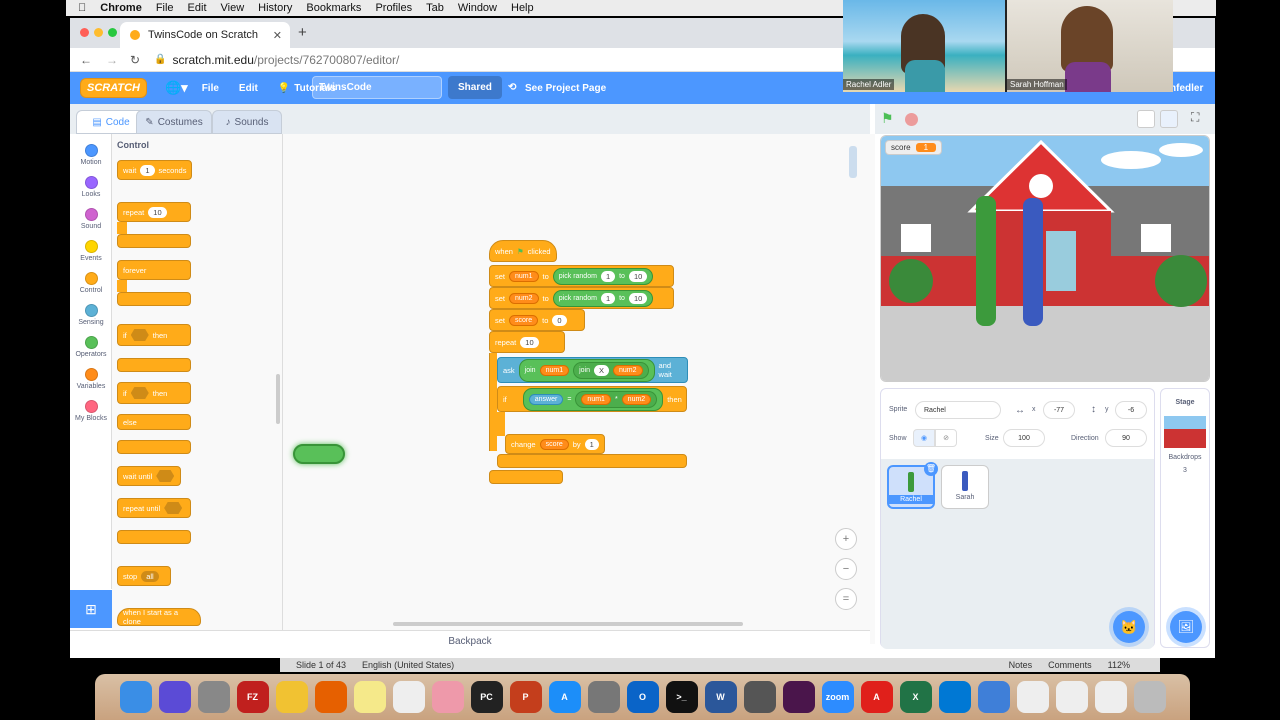  I want to click on category-operators: Operators, so click(91, 348).